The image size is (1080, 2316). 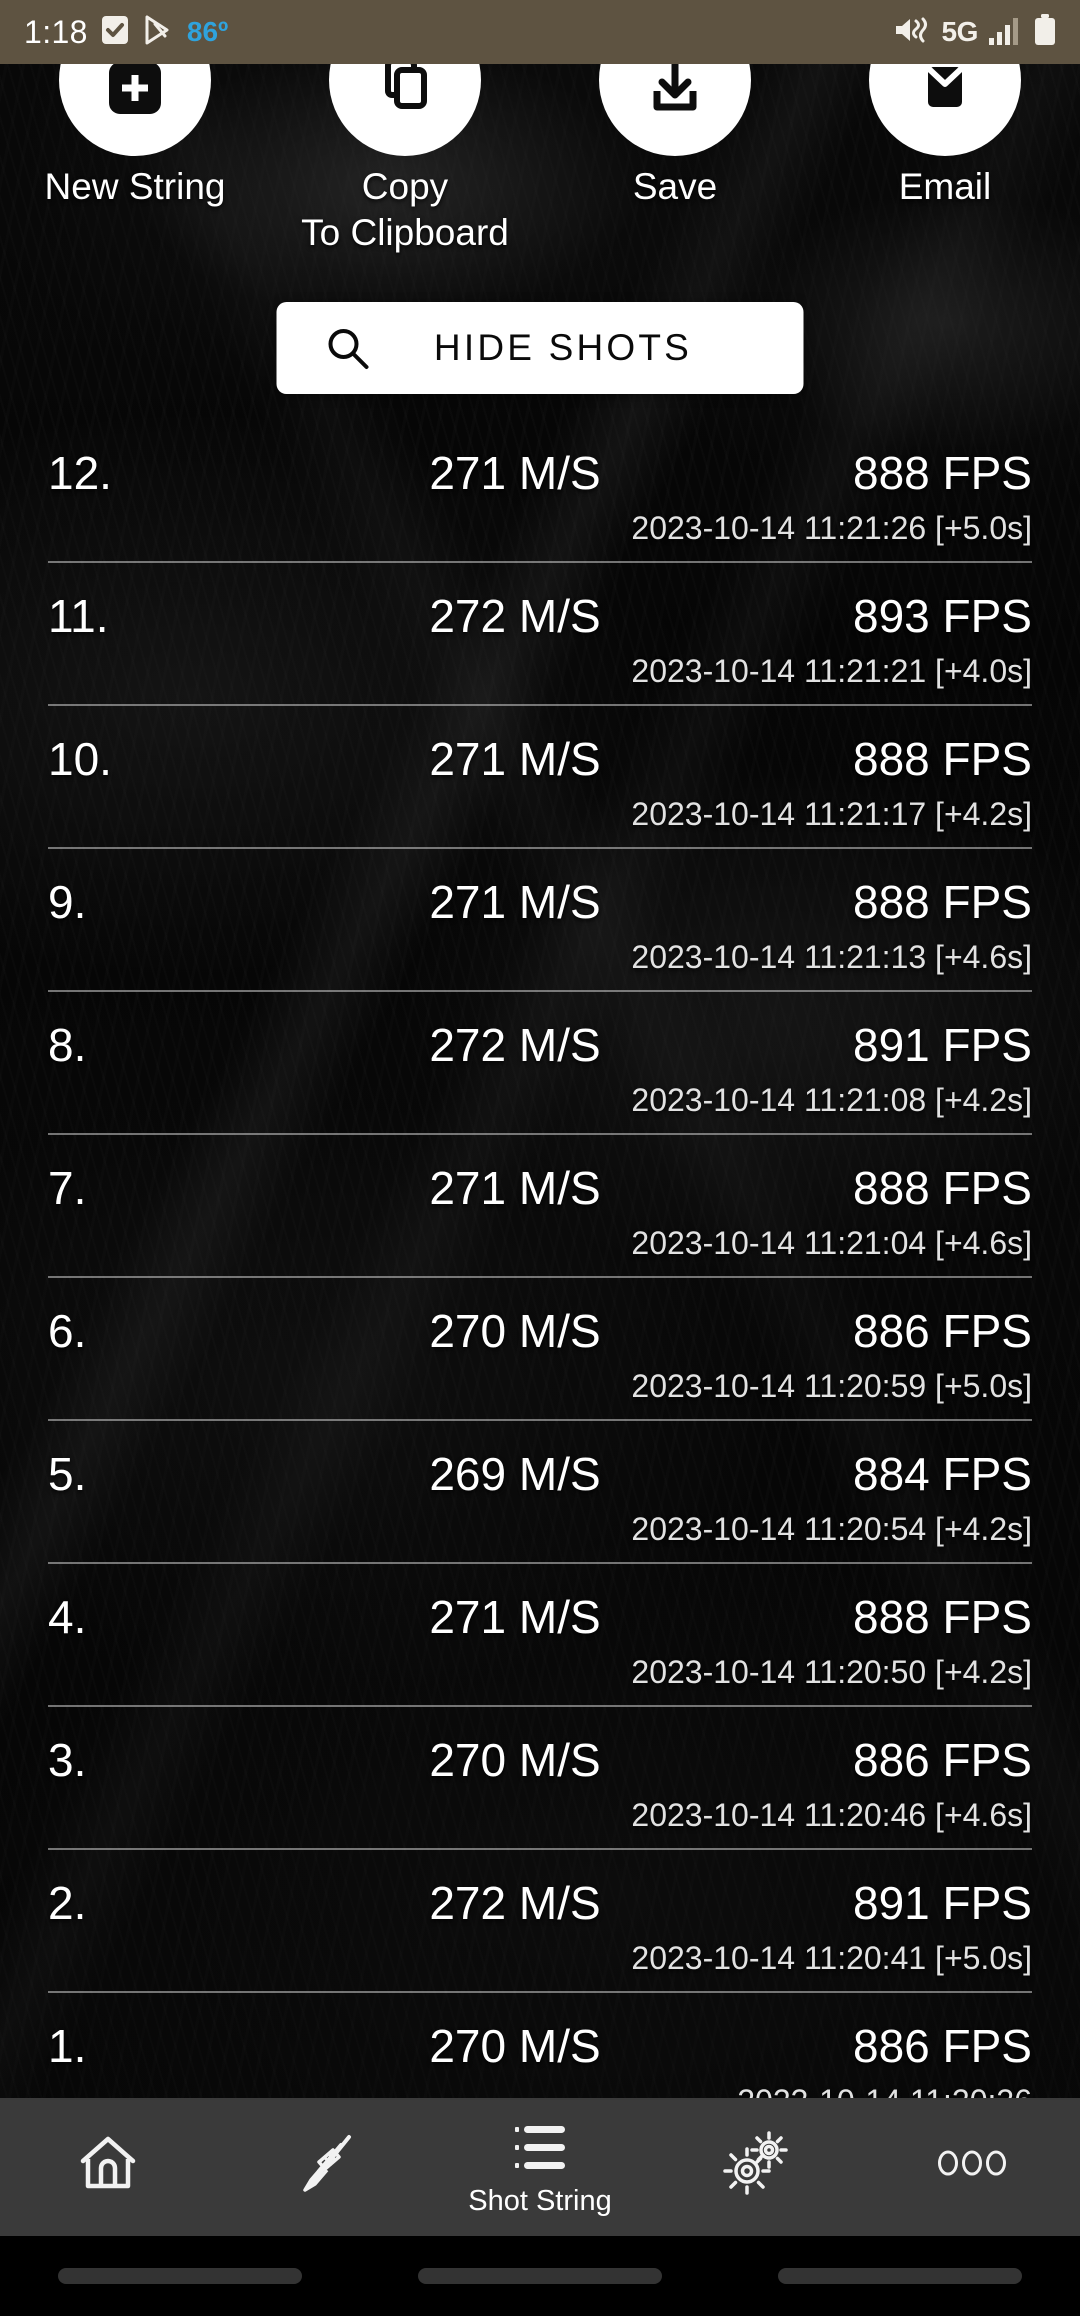 What do you see at coordinates (135, 186) in the screenshot?
I see `new-string-label: New String` at bounding box center [135, 186].